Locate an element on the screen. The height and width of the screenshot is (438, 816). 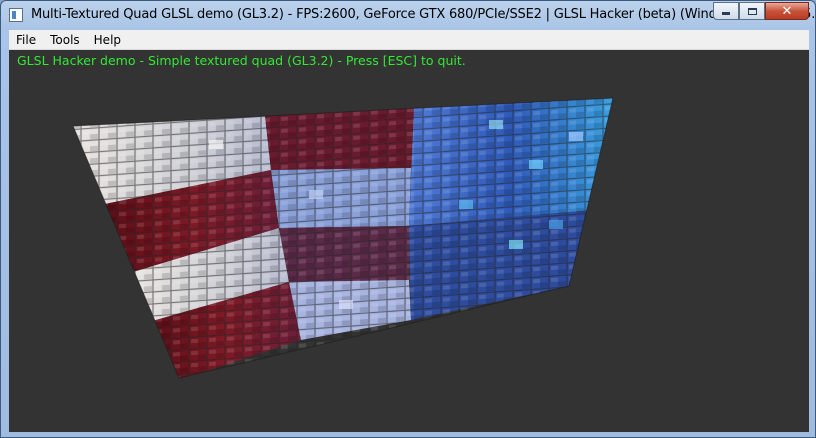
close-icon: ✕ is located at coordinates (787, 11).